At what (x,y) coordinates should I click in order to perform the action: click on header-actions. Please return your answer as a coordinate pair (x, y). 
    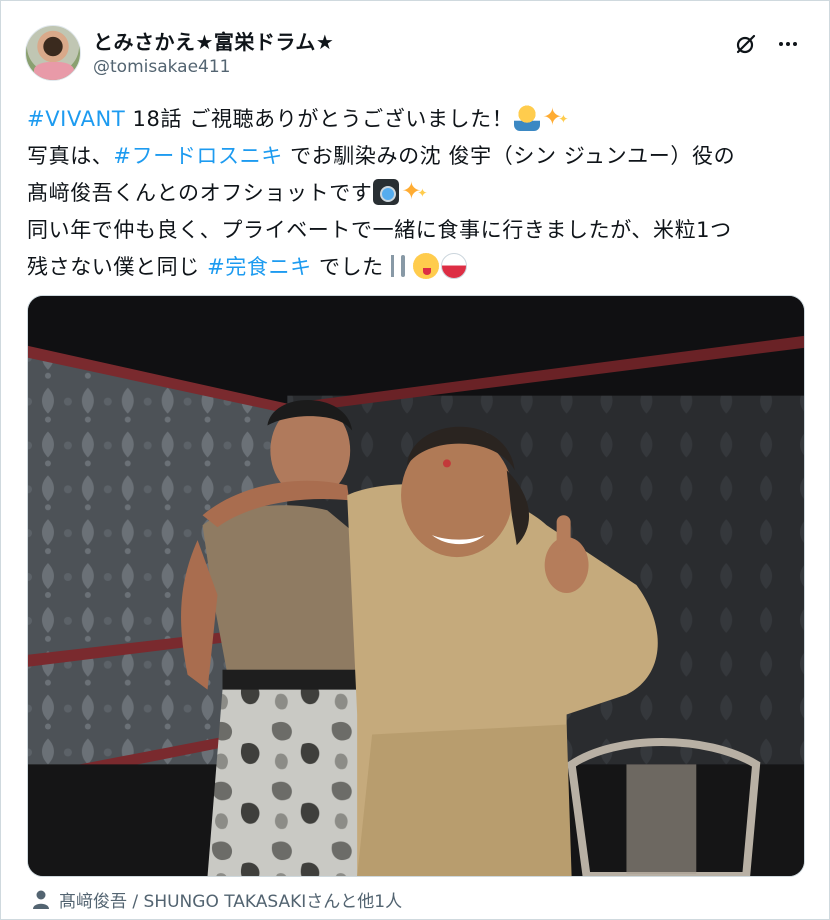
    Looking at the image, I should click on (767, 44).